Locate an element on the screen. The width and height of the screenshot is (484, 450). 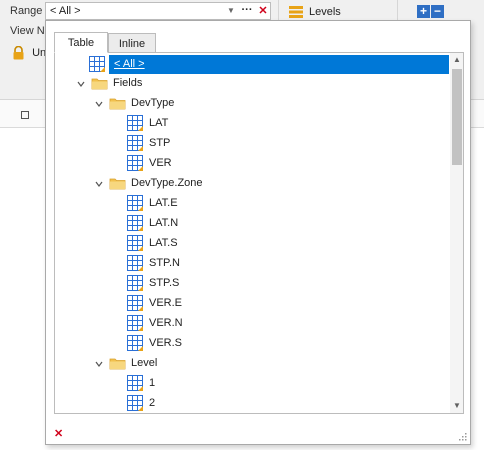
ellipsis-button: ··· is located at coordinates (247, 11).